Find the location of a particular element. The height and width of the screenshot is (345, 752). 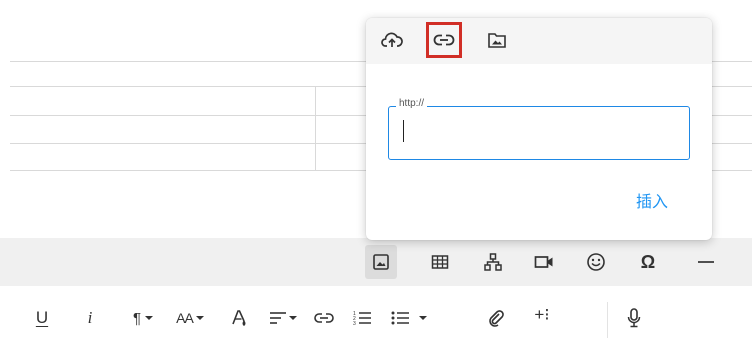

insert-diagram-button is located at coordinates (493, 262).